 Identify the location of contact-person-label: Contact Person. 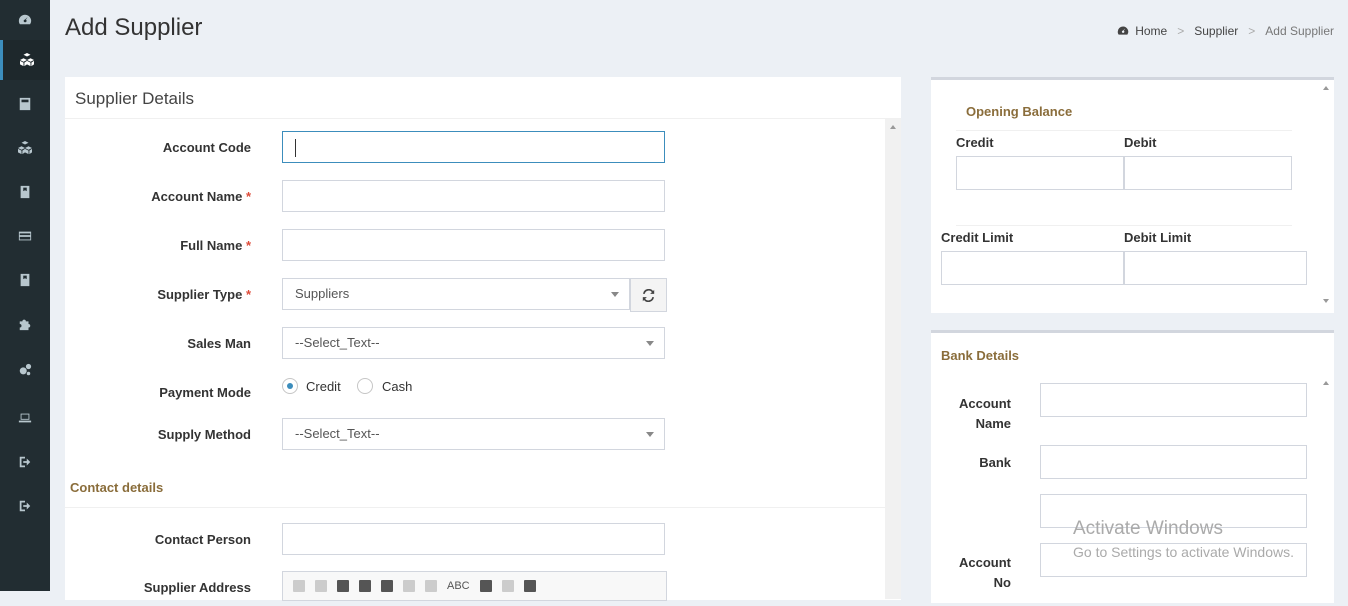
(202, 539).